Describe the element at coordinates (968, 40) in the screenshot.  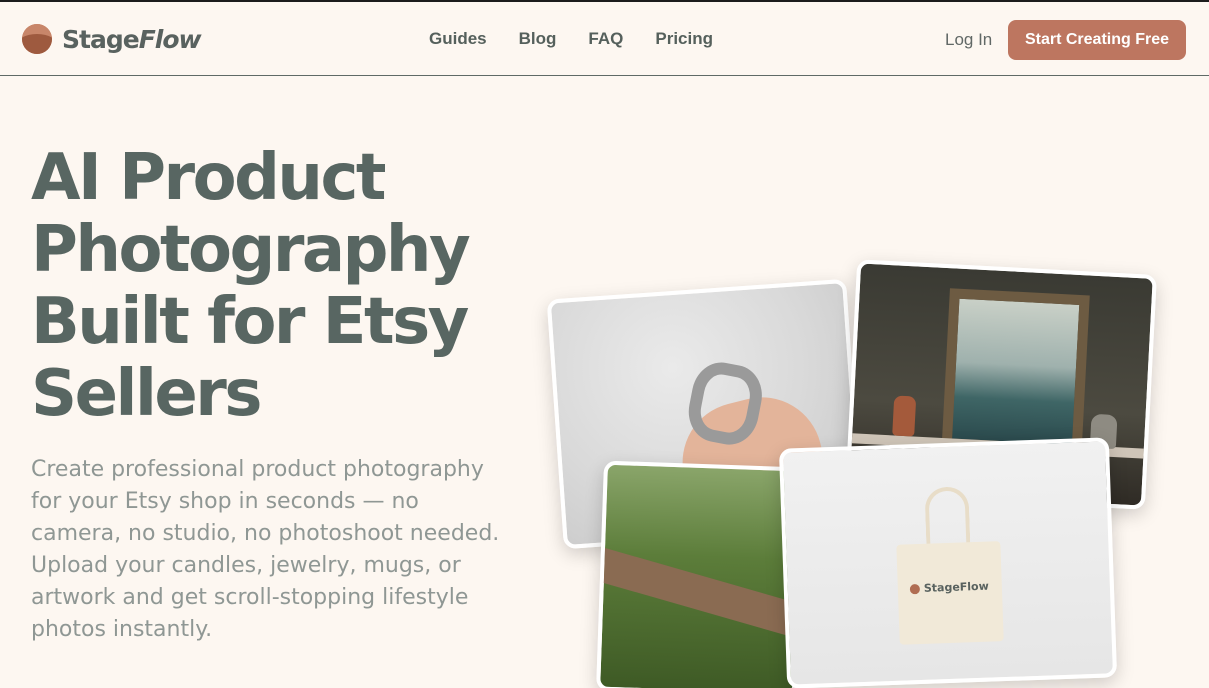
I see `login-link: Log In` at that location.